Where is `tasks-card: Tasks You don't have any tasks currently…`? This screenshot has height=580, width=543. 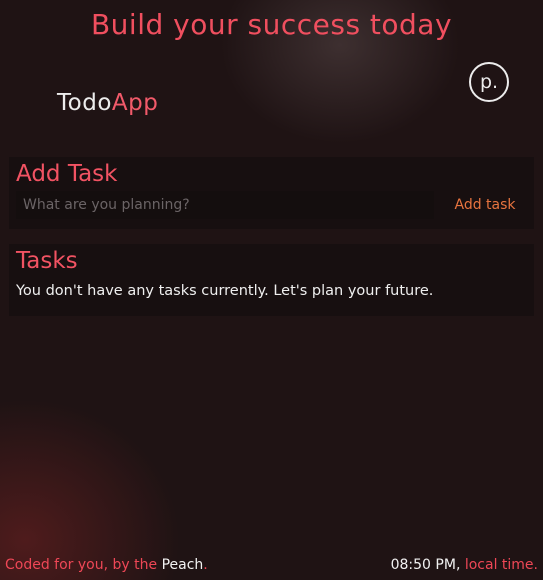 tasks-card: Tasks You don't have any tasks currently… is located at coordinates (271, 280).